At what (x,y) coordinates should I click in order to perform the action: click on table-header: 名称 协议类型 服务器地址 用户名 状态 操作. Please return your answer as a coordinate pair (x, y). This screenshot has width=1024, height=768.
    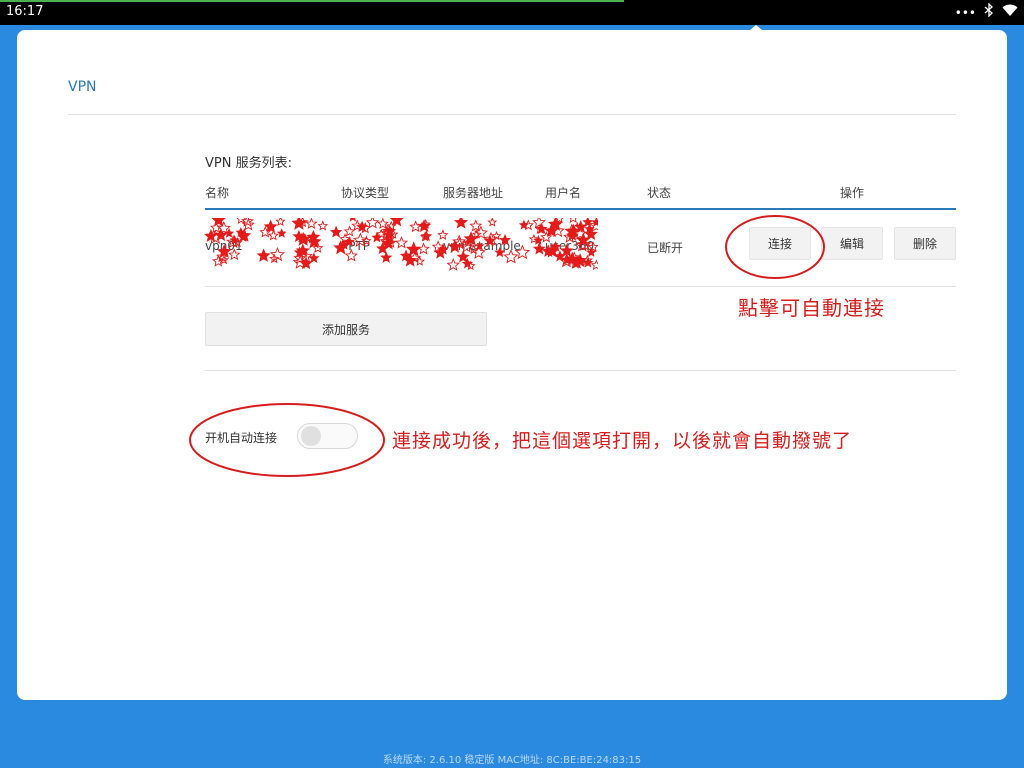
    Looking at the image, I should click on (580, 196).